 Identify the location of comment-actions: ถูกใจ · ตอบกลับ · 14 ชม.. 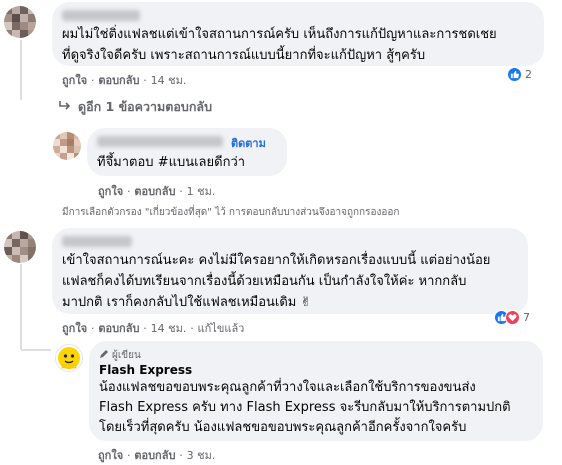
(124, 80).